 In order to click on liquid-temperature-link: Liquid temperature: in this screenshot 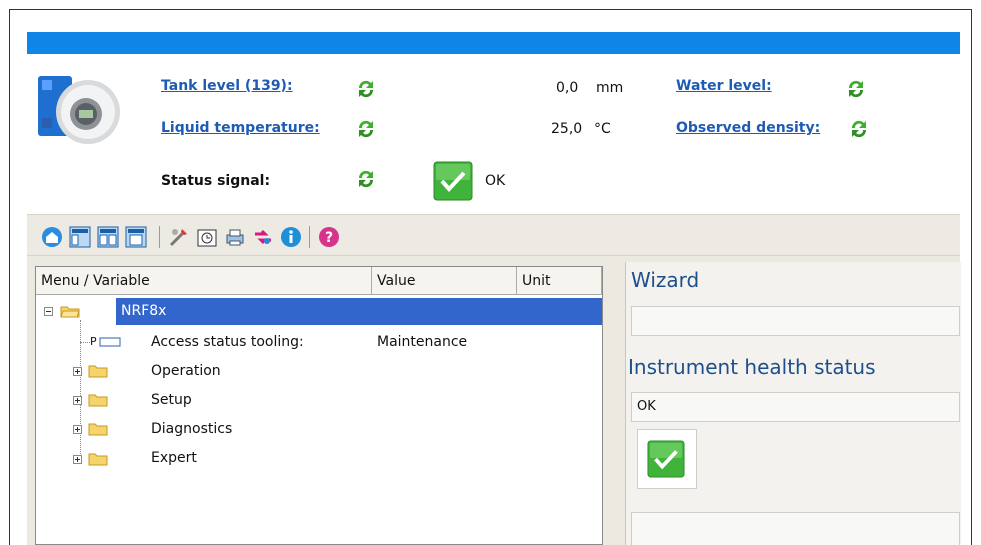, I will do `click(240, 128)`.